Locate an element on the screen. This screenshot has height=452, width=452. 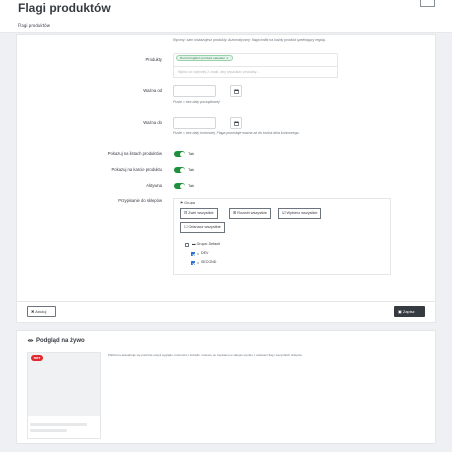
deselect-all-label: Odznacz wszystkie is located at coordinates (204, 227).